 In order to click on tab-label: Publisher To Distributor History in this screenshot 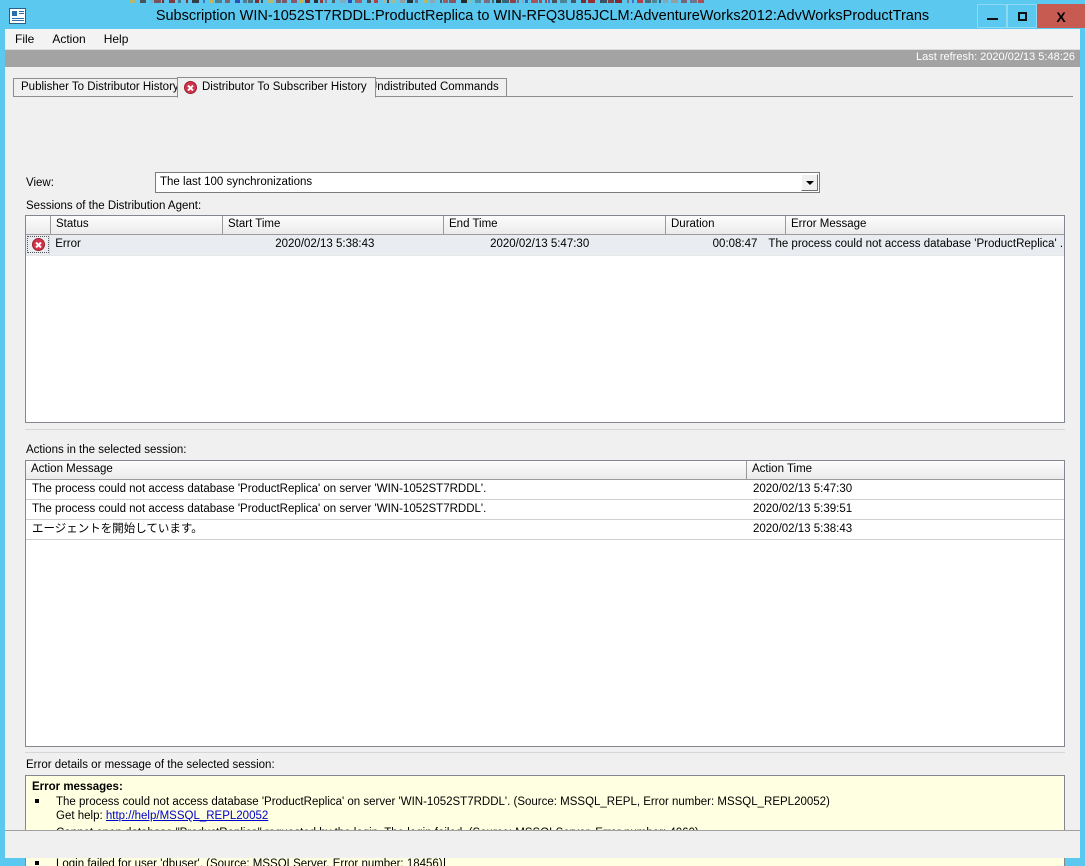, I will do `click(100, 87)`.